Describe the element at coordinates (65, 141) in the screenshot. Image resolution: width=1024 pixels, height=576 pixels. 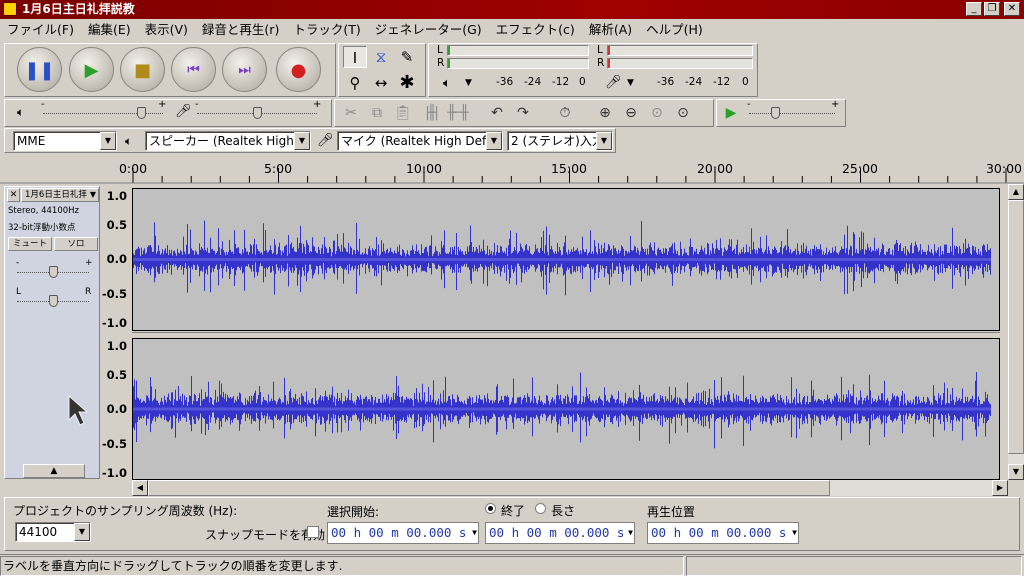
I see `host-select: MME ▼` at that location.